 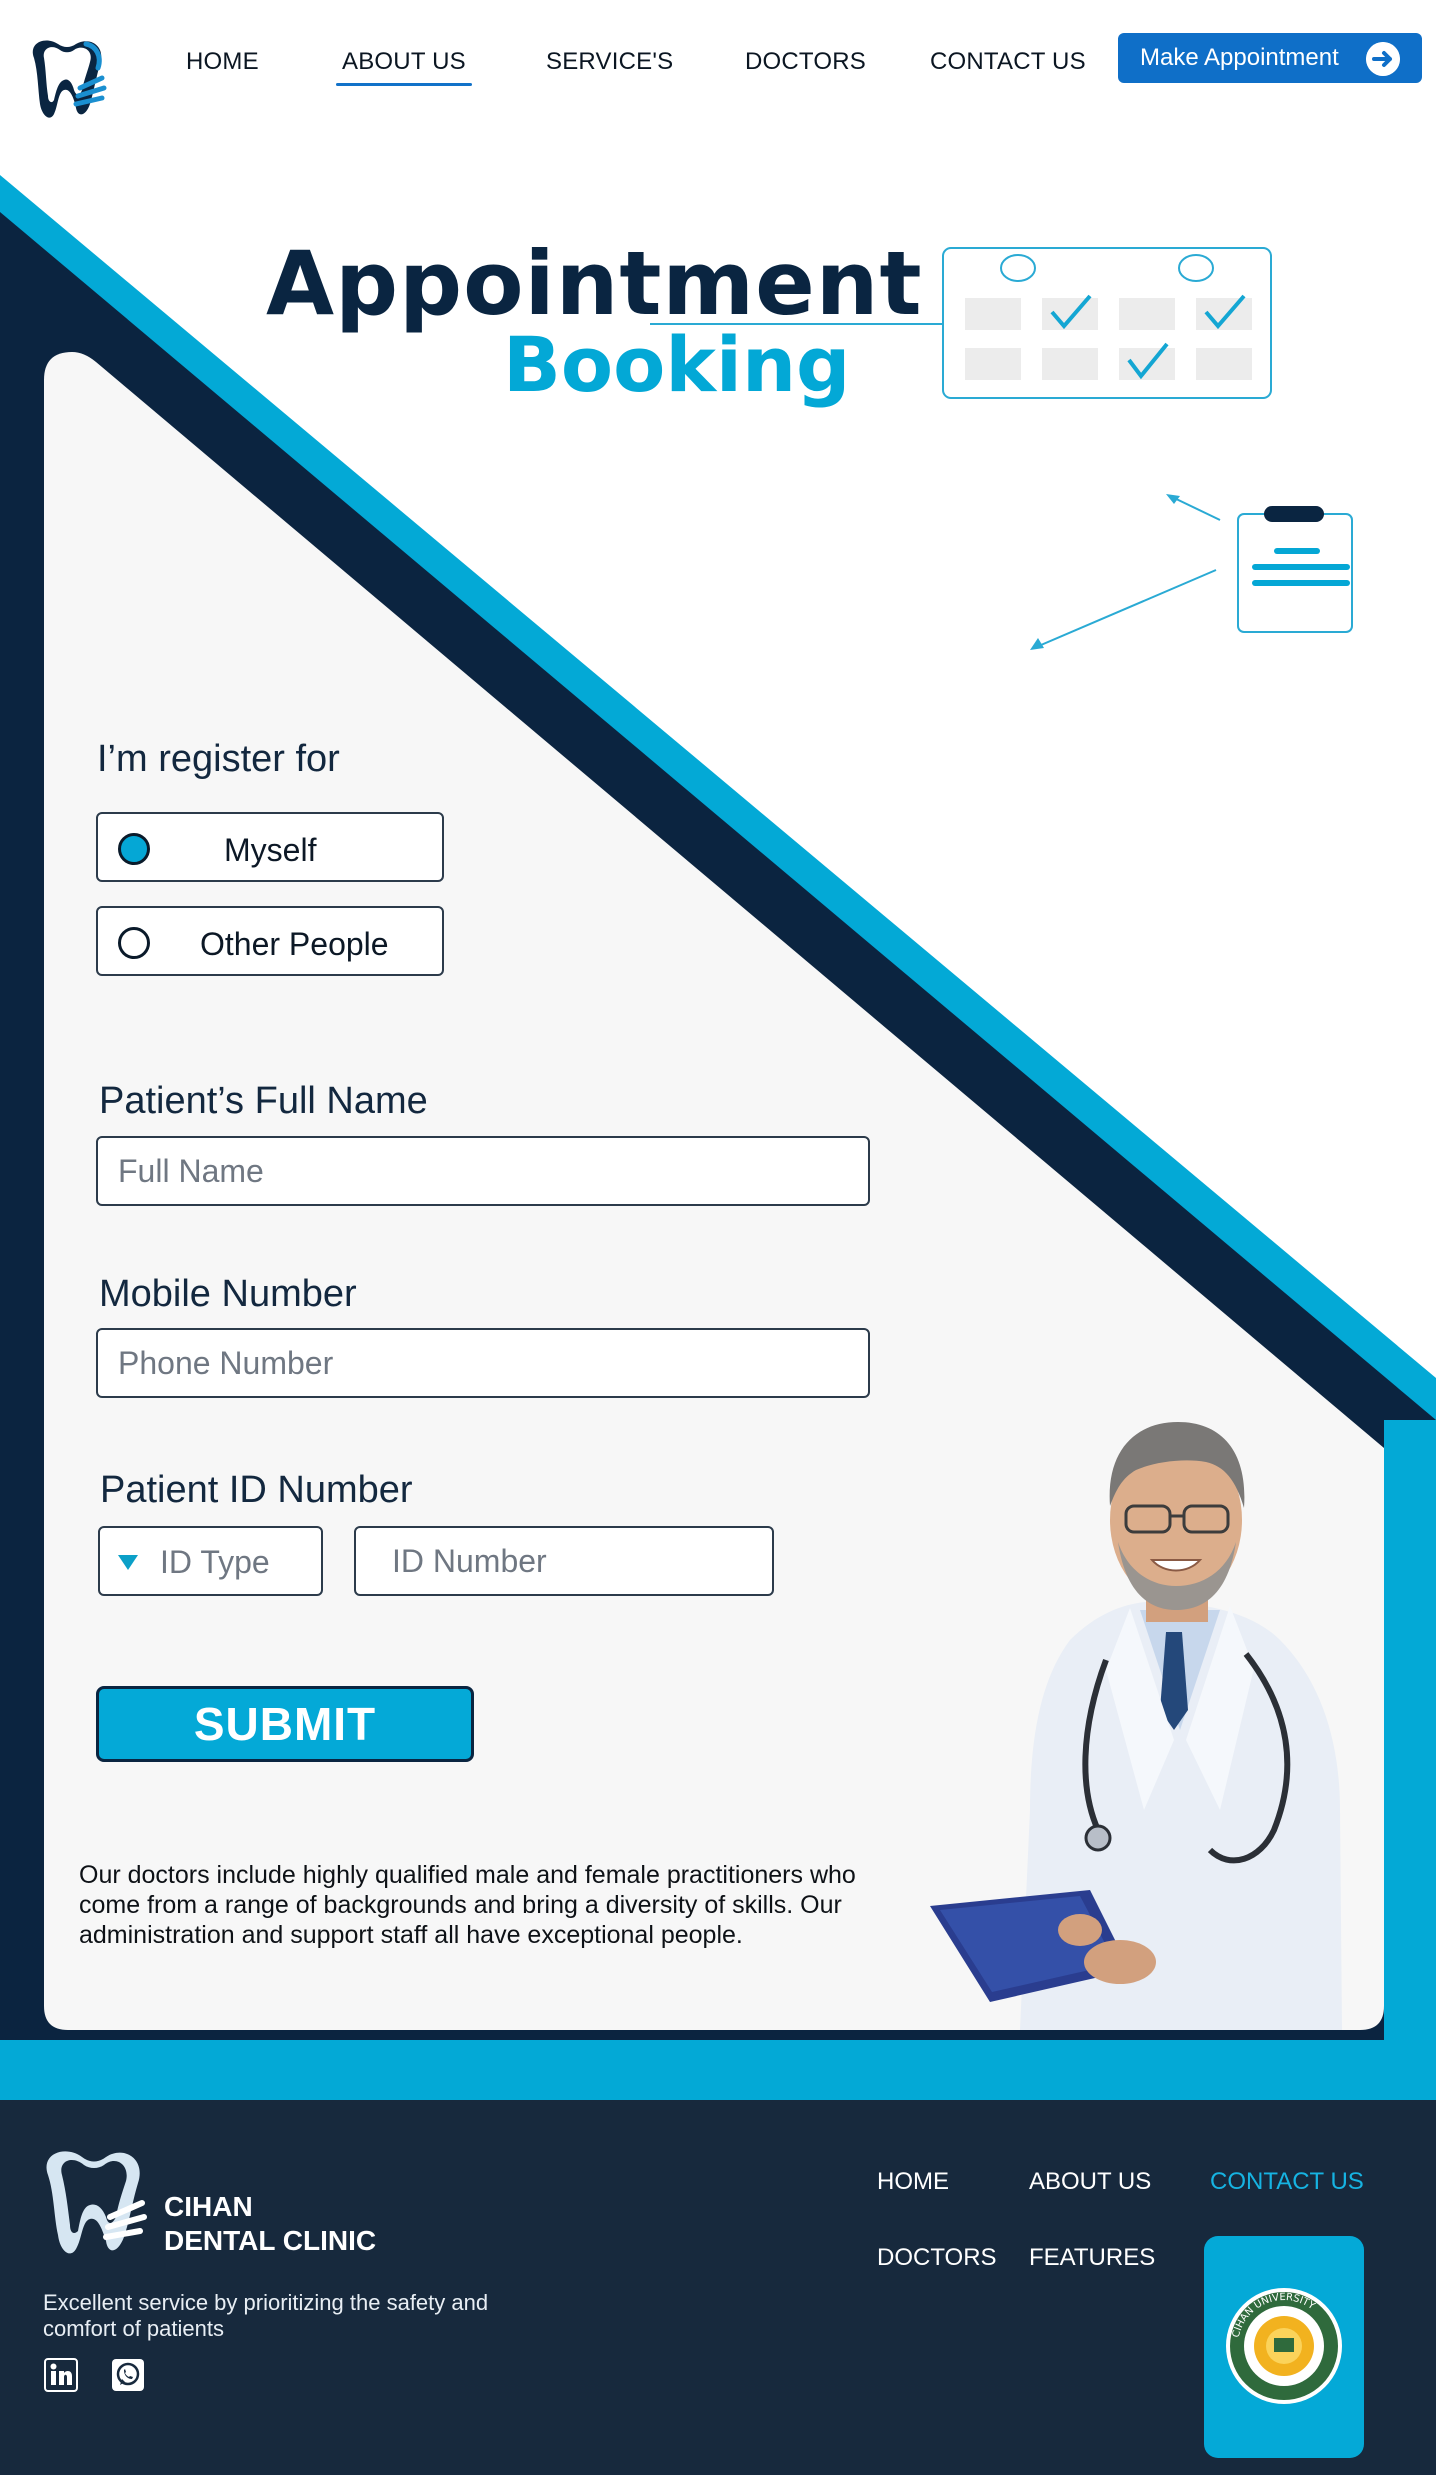 What do you see at coordinates (1191, 572) in the screenshot?
I see `clipboard-illustration-icon` at bounding box center [1191, 572].